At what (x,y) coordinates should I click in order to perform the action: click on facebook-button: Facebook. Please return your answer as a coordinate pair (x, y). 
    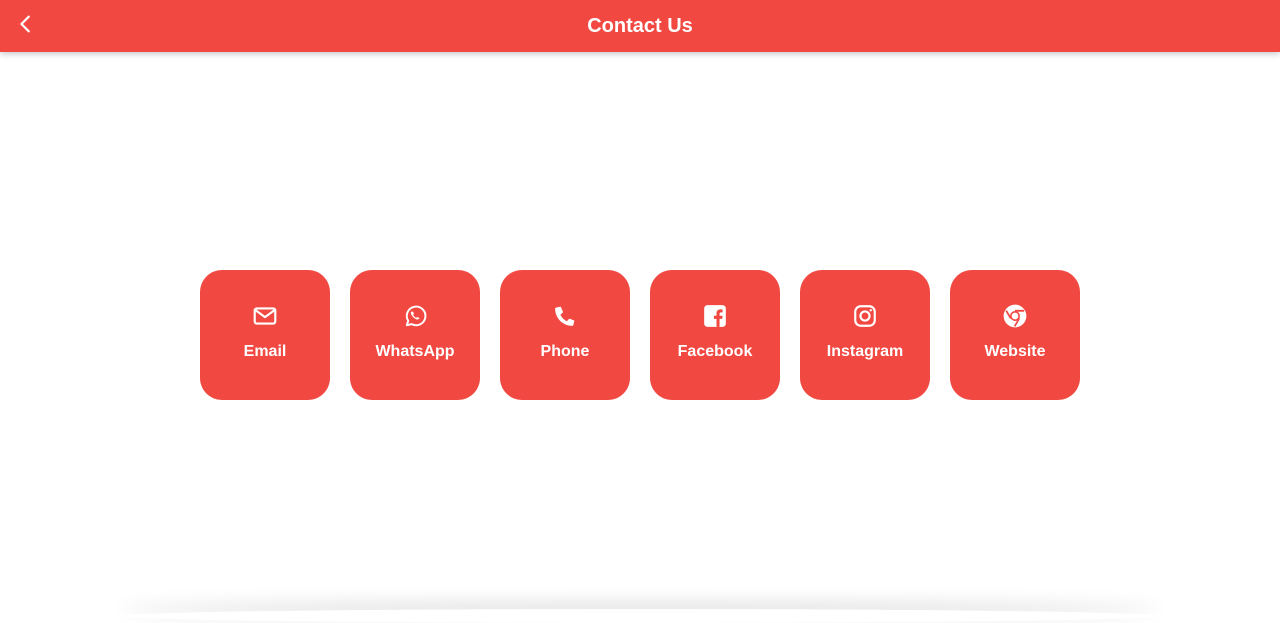
    Looking at the image, I should click on (715, 335).